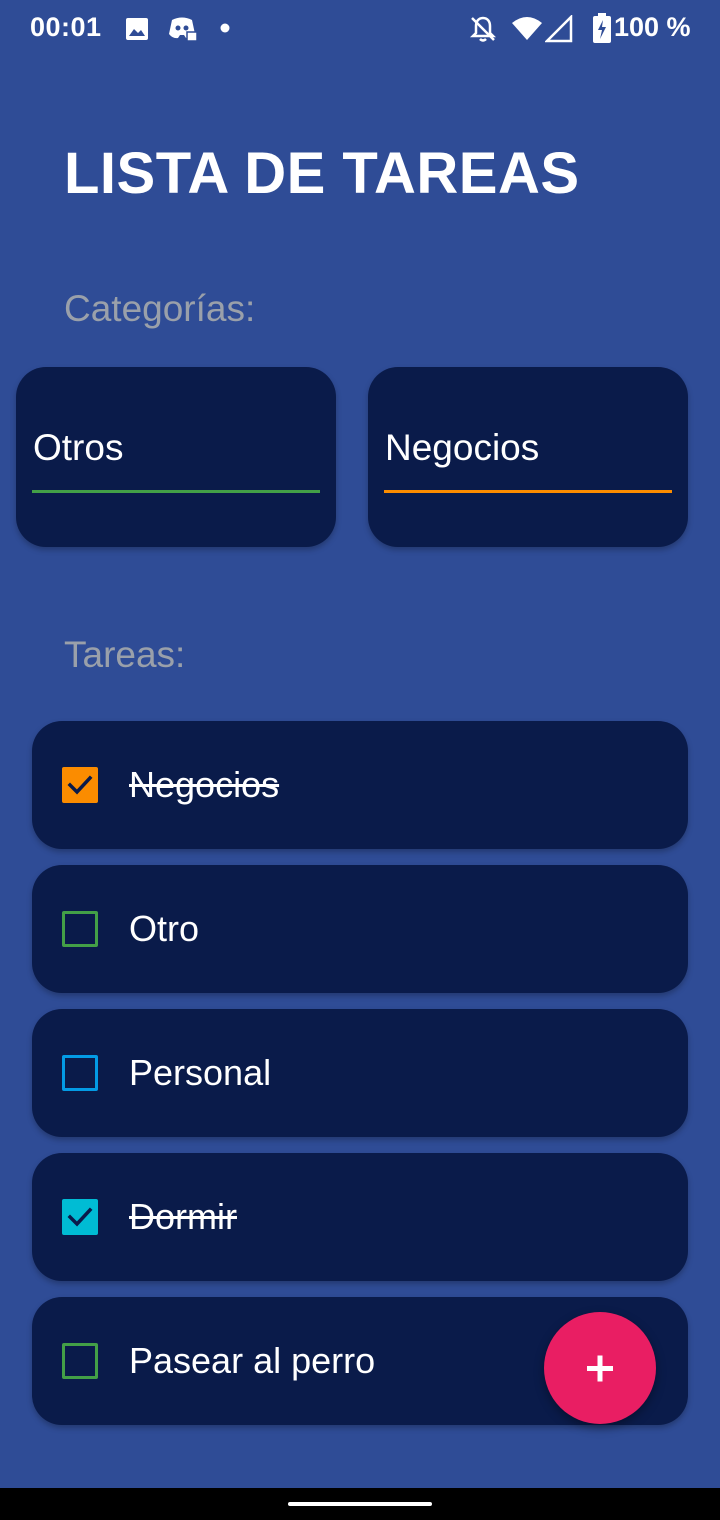  Describe the element at coordinates (652, 27) in the screenshot. I see `battery-percentage: 100 %` at that location.